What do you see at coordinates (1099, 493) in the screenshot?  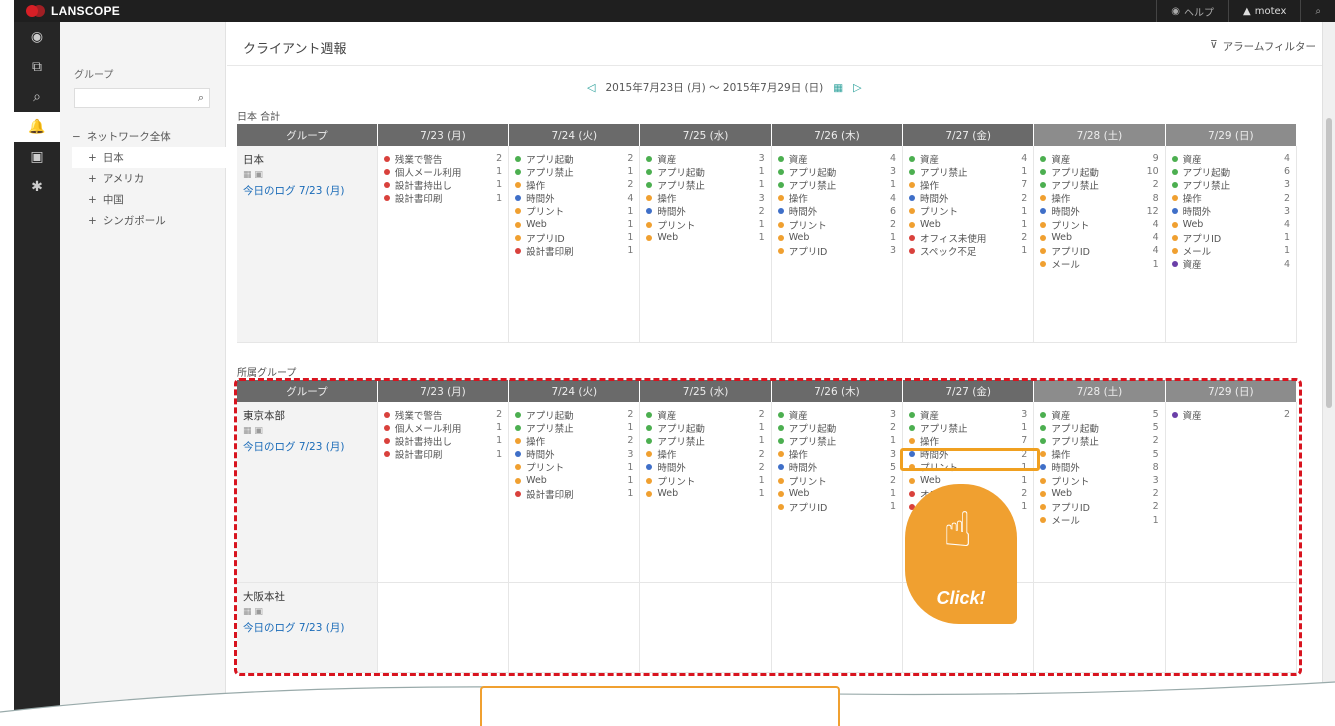 I see `event-item: Web 2` at bounding box center [1099, 493].